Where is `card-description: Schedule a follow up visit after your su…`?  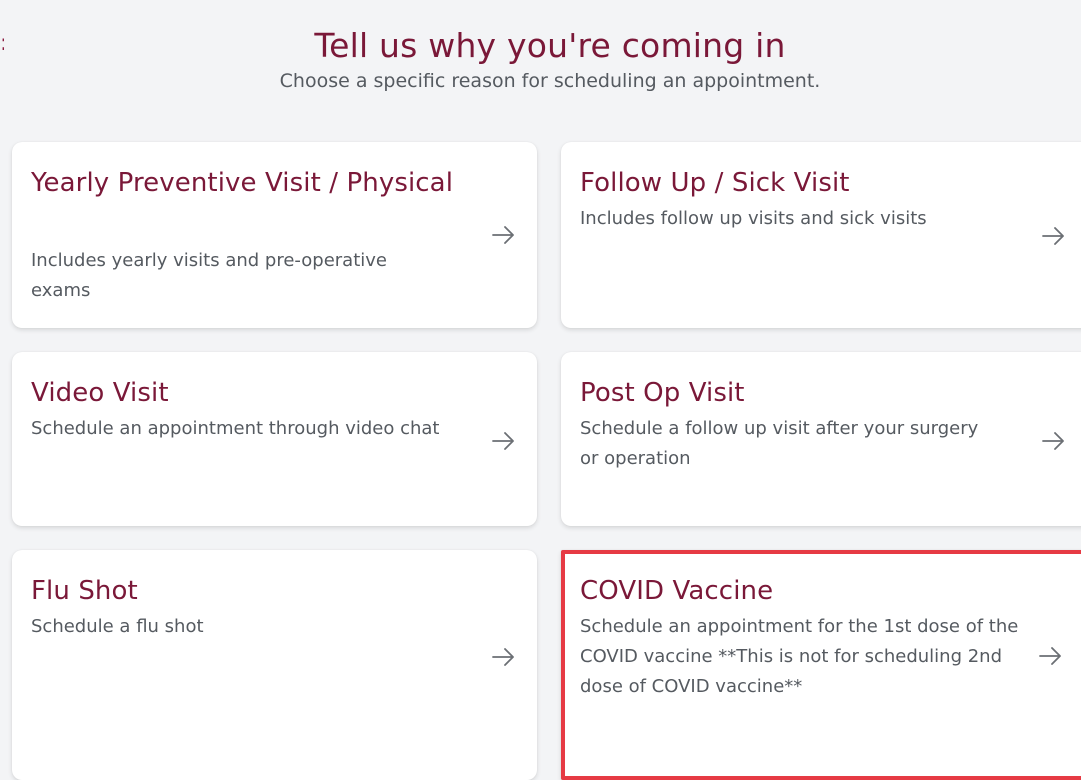 card-description: Schedule a follow up visit after your su… is located at coordinates (779, 443).